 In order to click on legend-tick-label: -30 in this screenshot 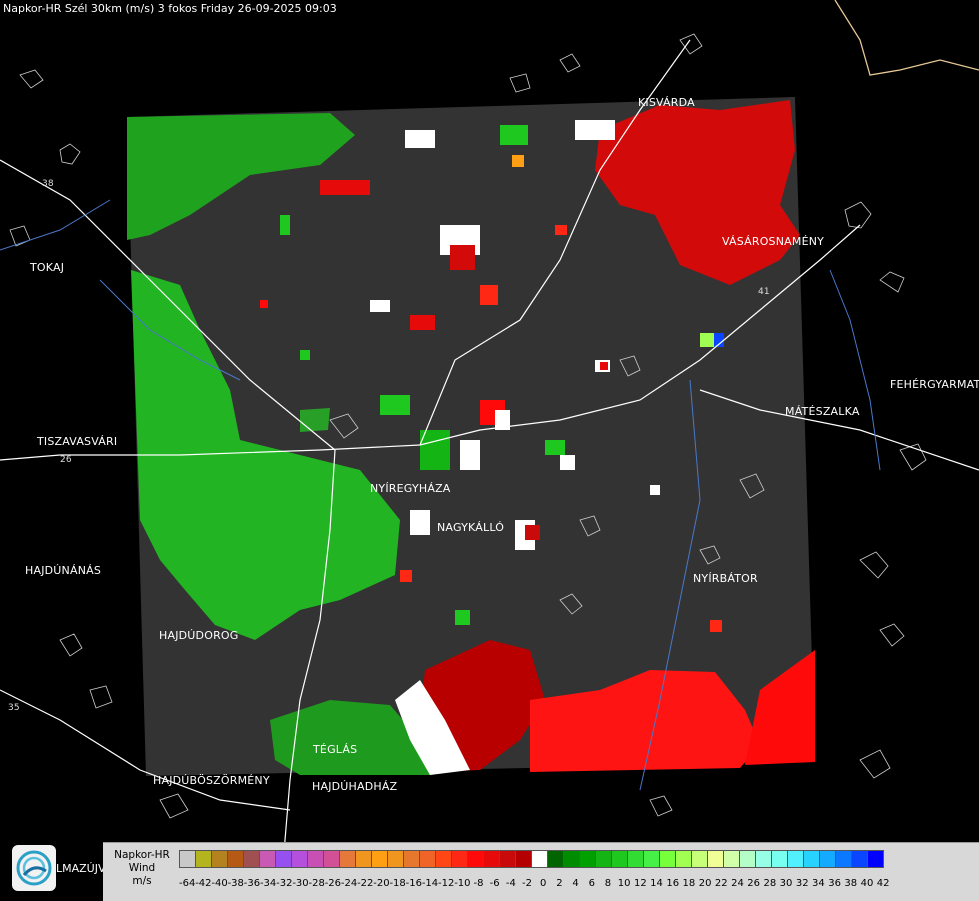, I will do `click(300, 883)`.